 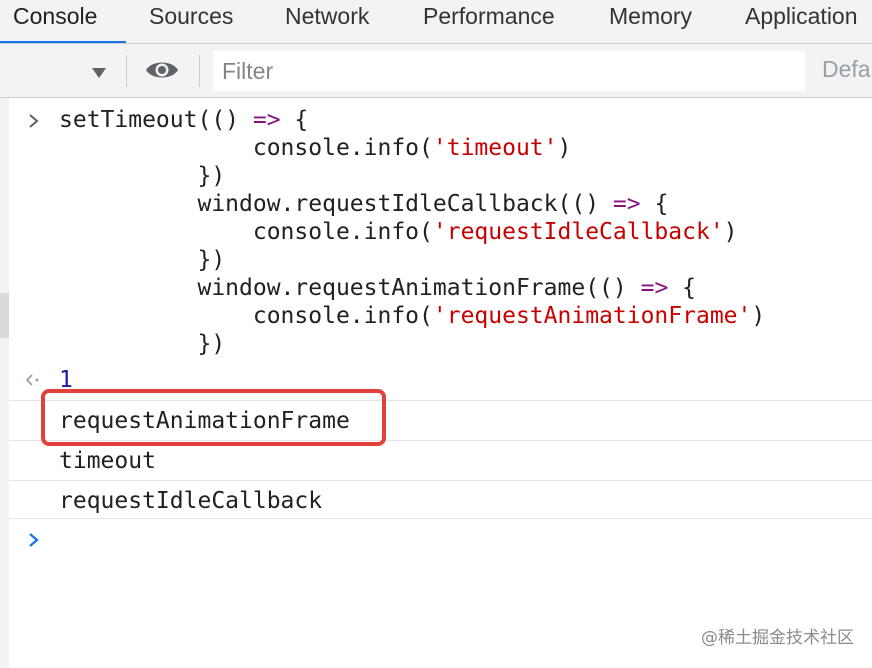 I want to click on log-message: timeout, so click(x=107, y=461).